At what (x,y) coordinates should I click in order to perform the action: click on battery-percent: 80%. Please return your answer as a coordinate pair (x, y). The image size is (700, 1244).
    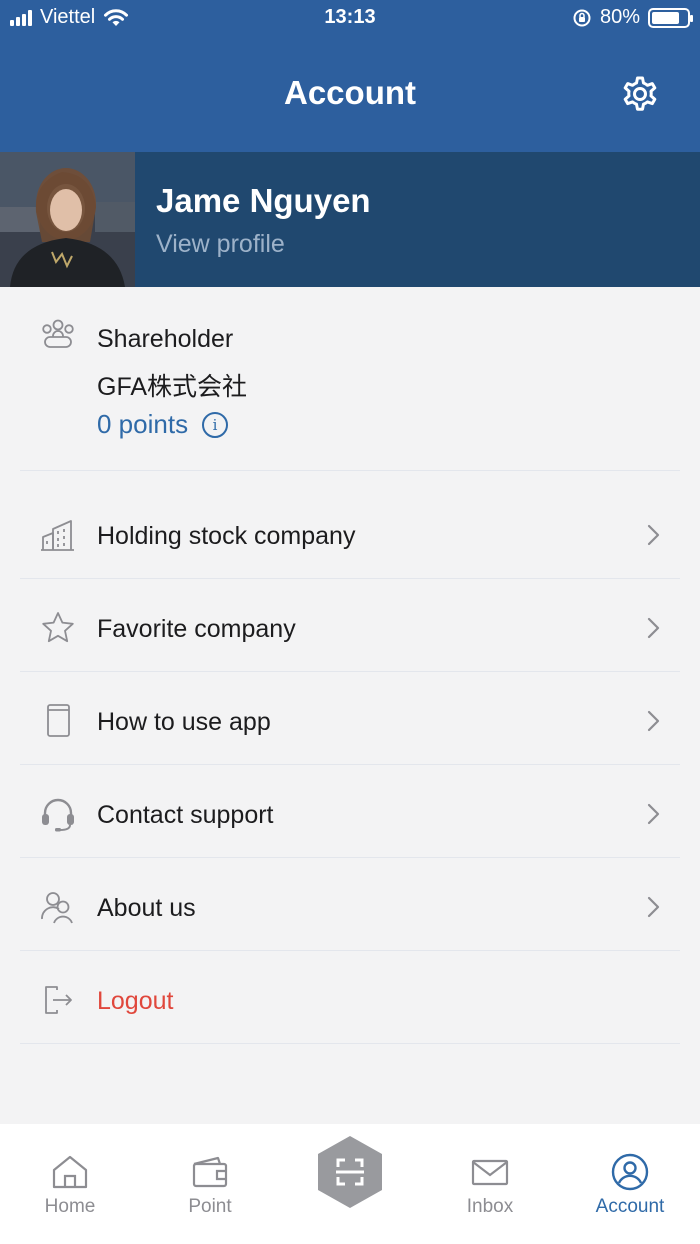
    Looking at the image, I should click on (619, 17).